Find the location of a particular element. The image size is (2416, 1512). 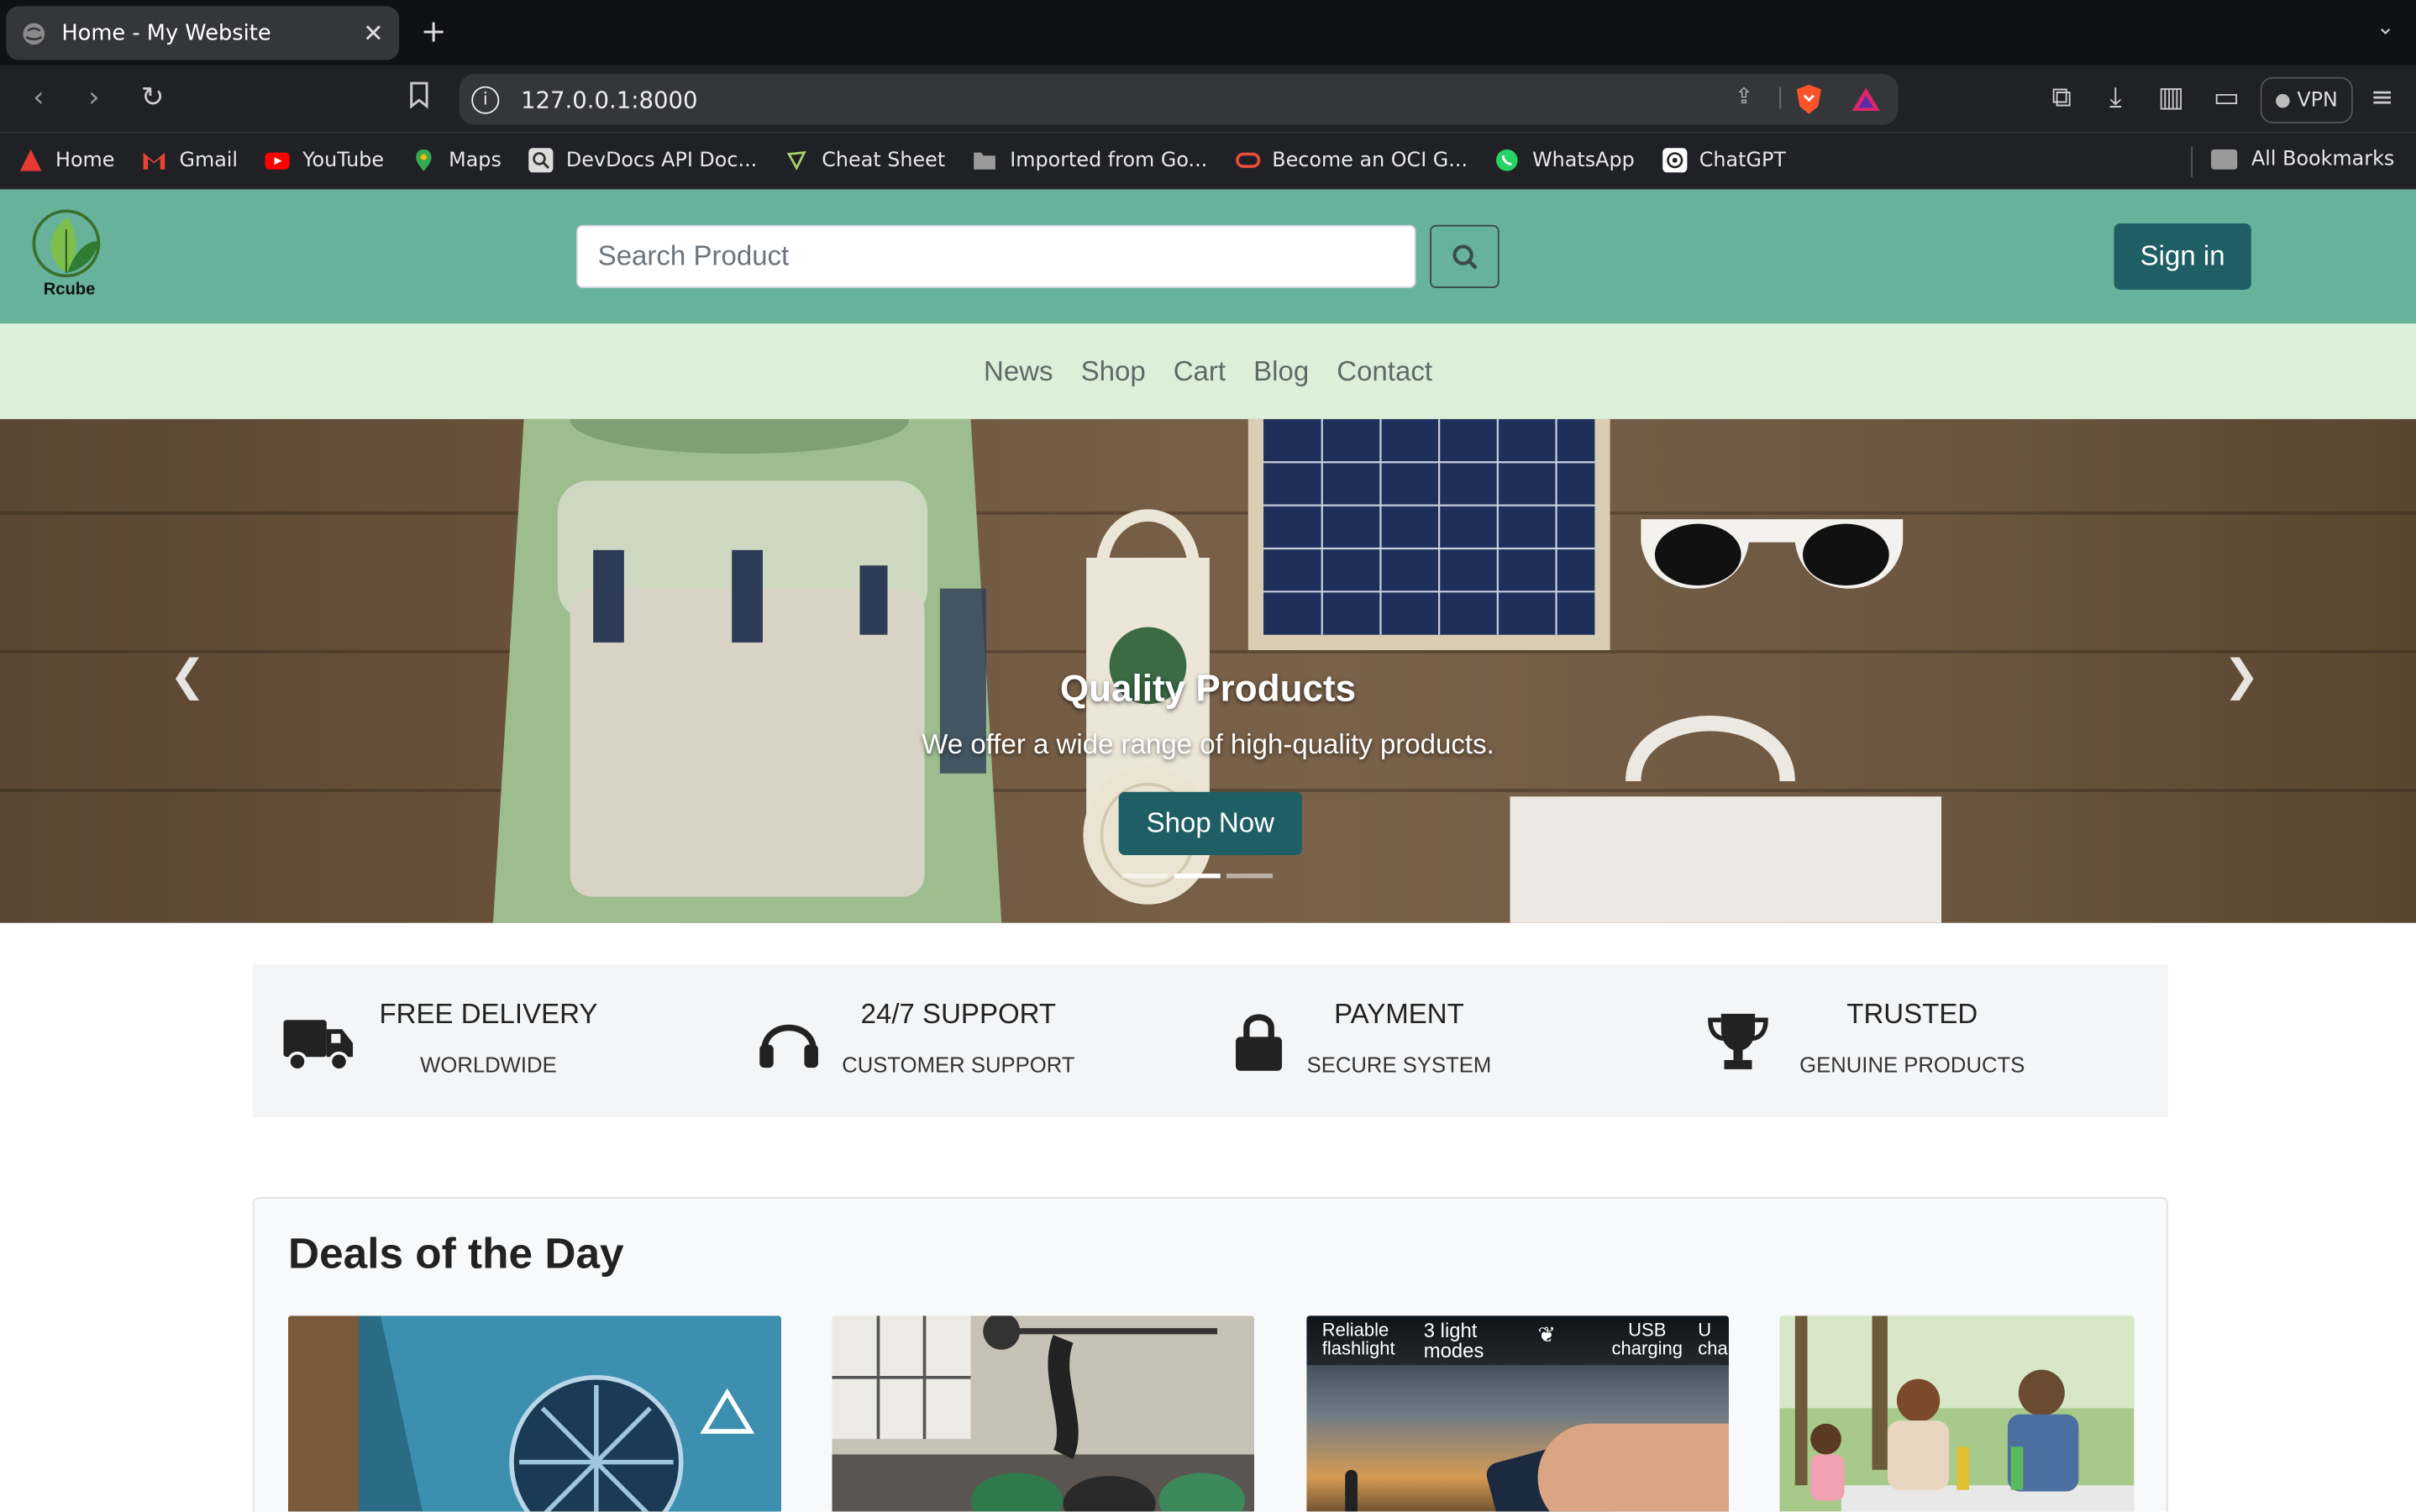

brave-shield-icon is located at coordinates (1809, 99).